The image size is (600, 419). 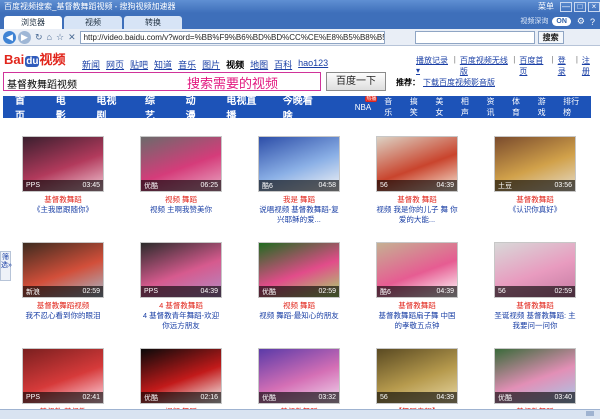 I want to click on search-button: 百度一下, so click(x=356, y=81).